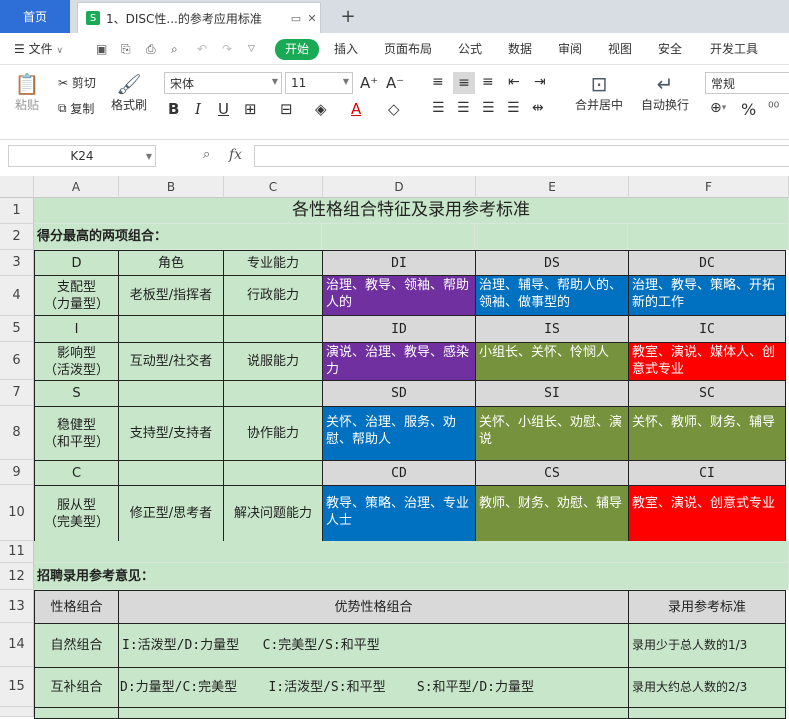  Describe the element at coordinates (348, 16) in the screenshot. I see `new-tab-button: +` at that location.